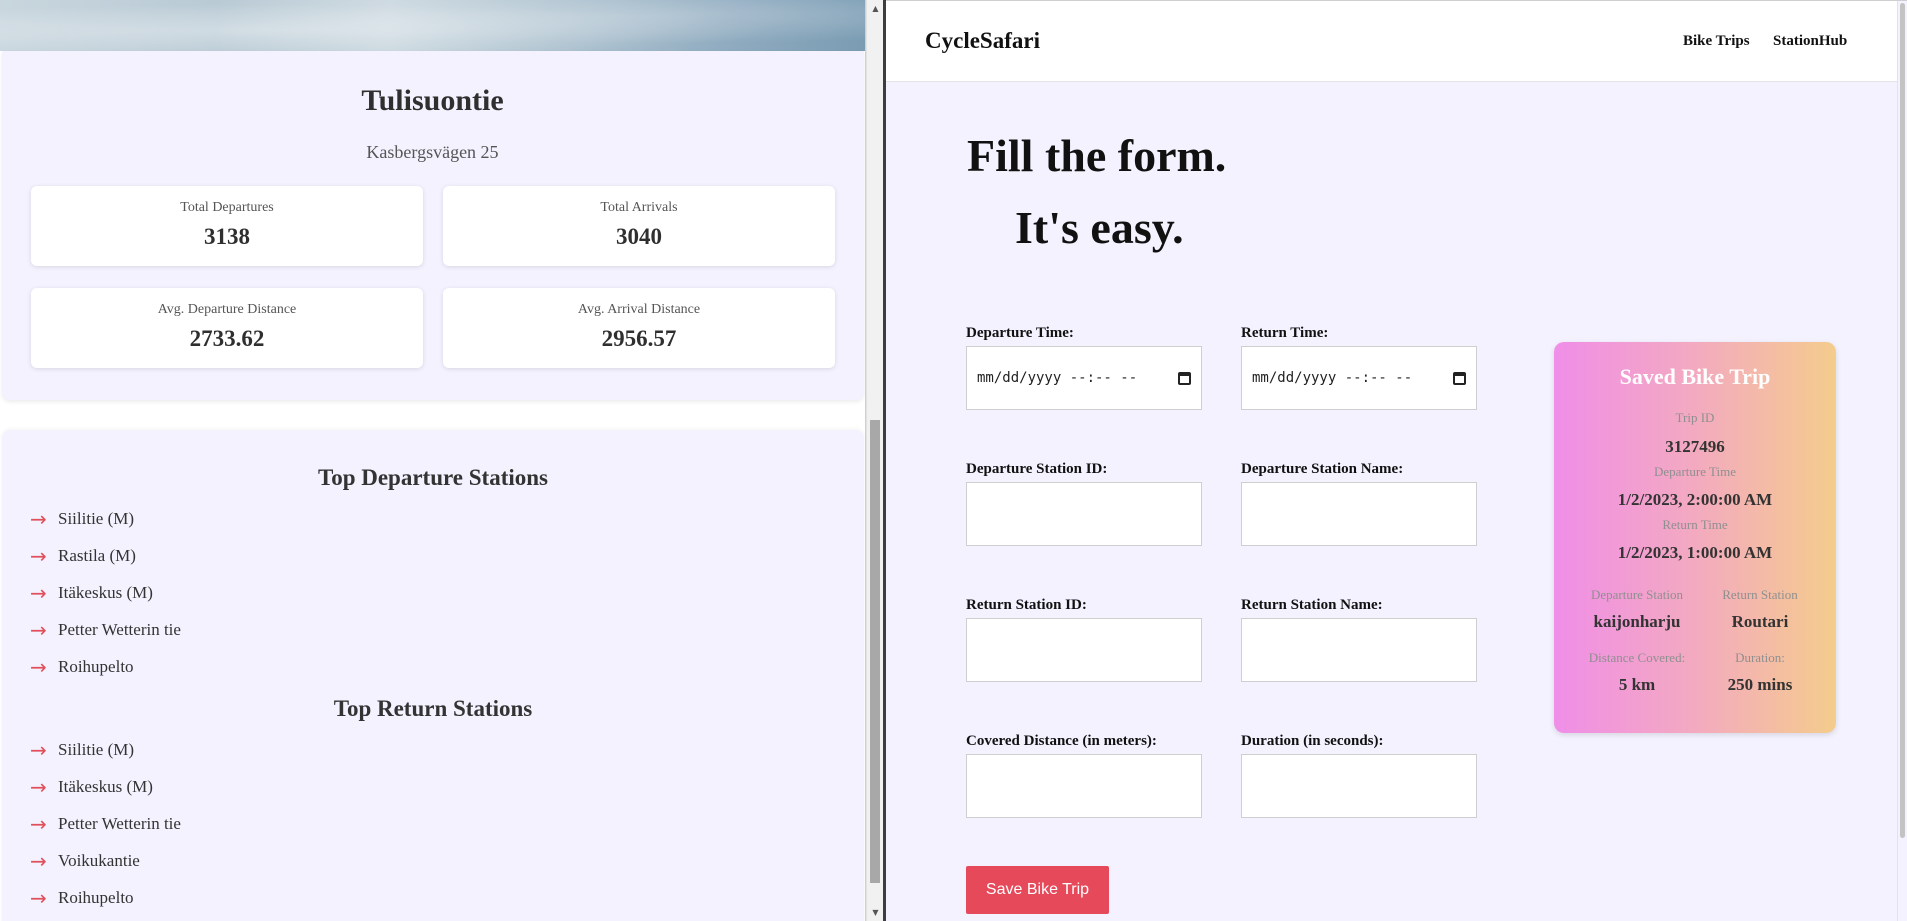 The width and height of the screenshot is (1907, 921). Describe the element at coordinates (432, 25) in the screenshot. I see `station-hero-image` at that location.